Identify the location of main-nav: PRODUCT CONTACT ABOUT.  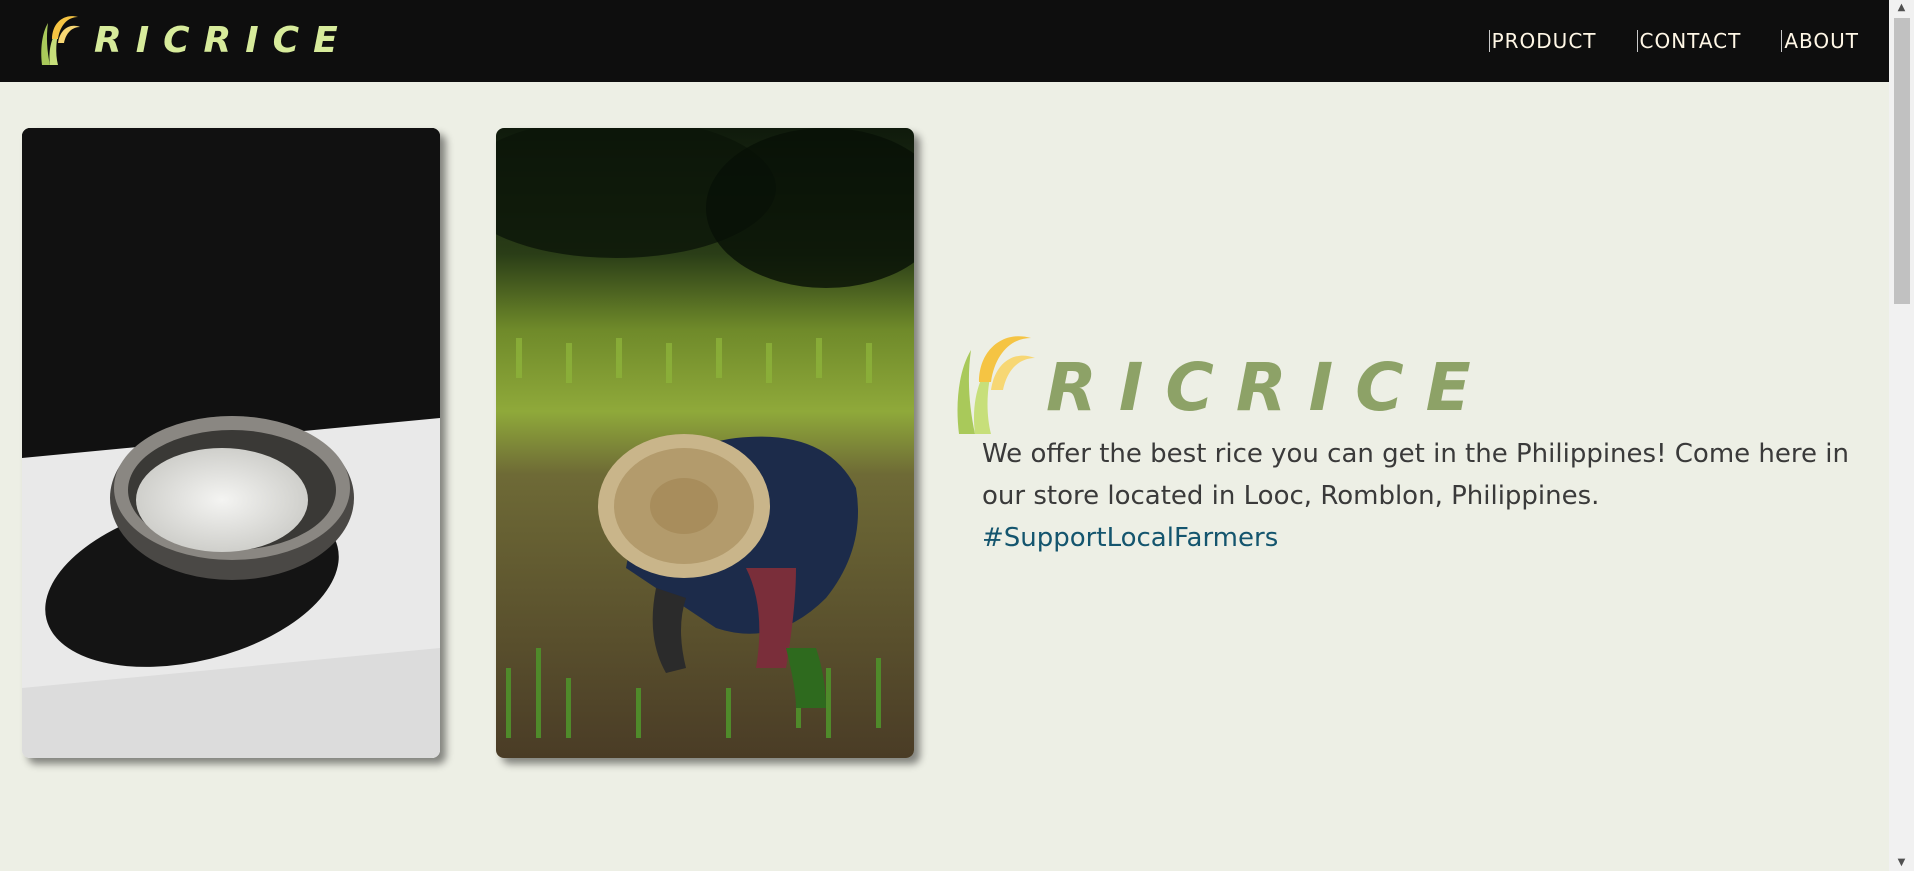
(1654, 41).